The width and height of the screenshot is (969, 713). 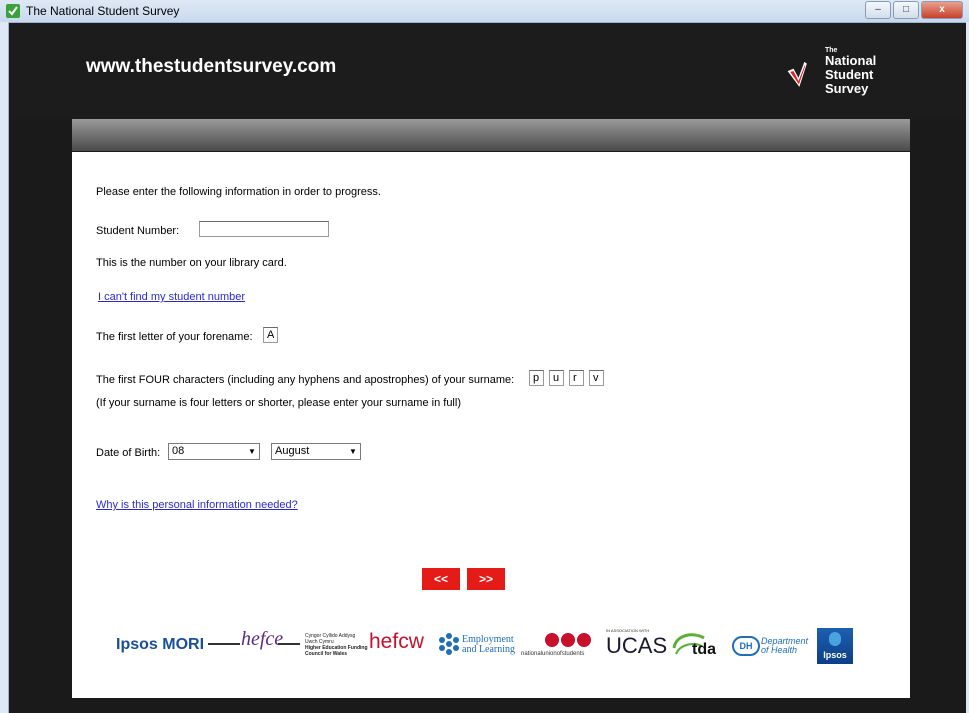 What do you see at coordinates (486, 579) in the screenshot?
I see `next-button: >>` at bounding box center [486, 579].